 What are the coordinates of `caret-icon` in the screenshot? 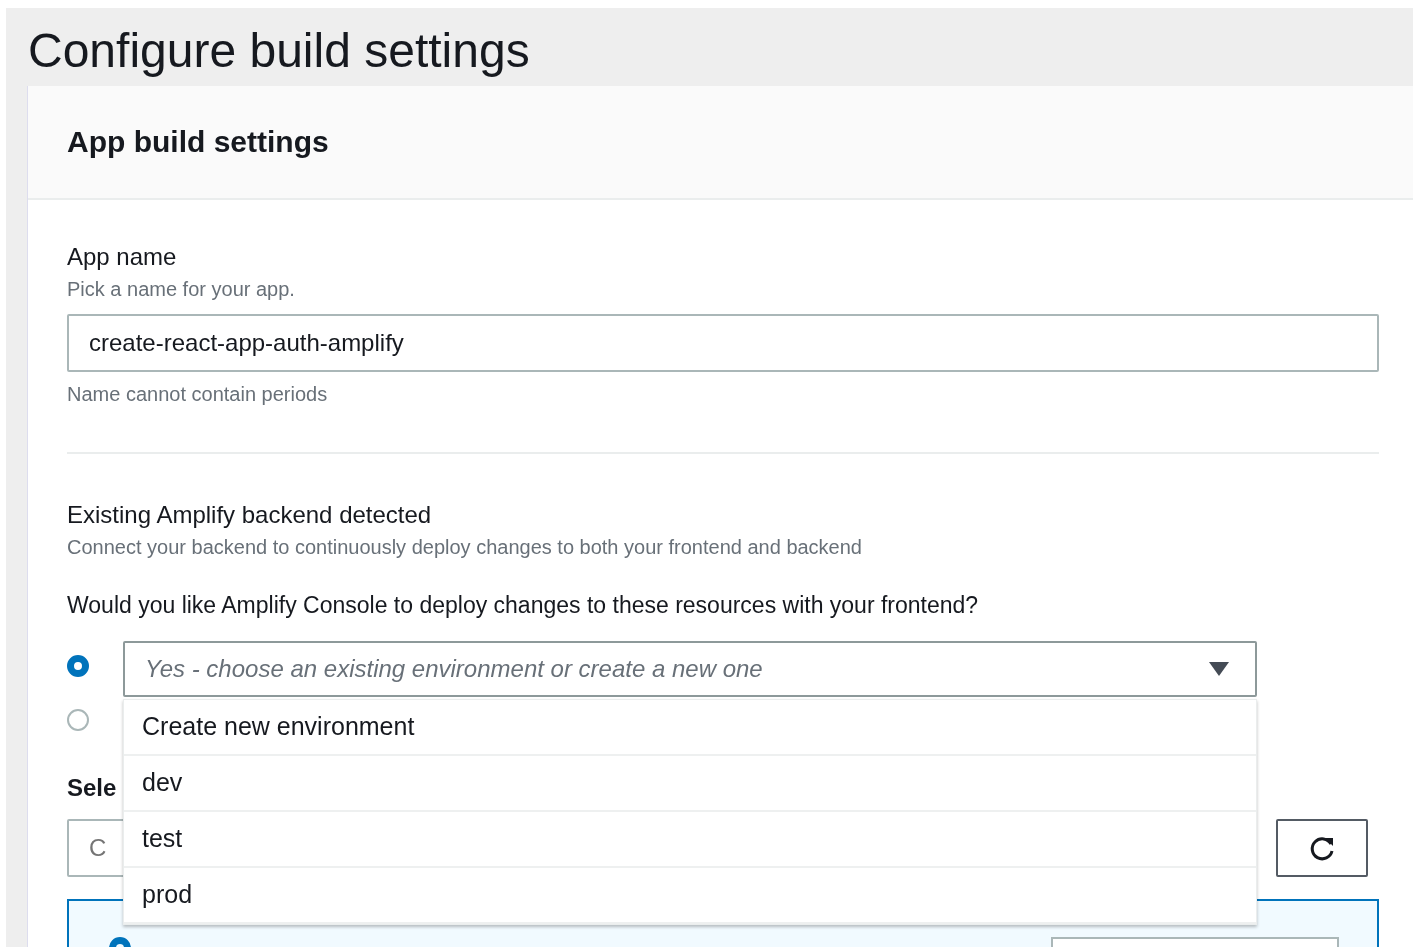 It's located at (1219, 669).